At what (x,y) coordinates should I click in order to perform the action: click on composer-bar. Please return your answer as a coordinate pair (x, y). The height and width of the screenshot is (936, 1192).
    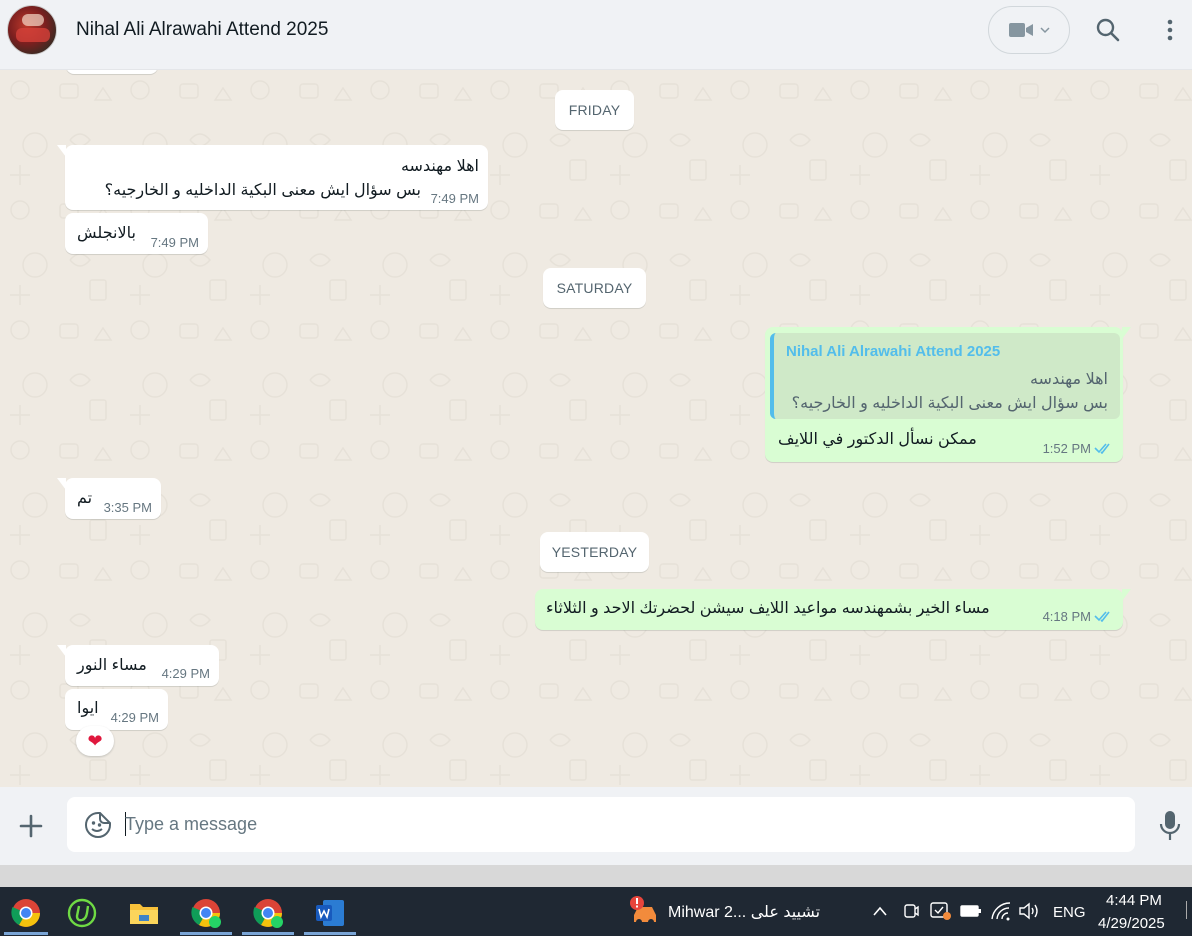
    Looking at the image, I should click on (596, 826).